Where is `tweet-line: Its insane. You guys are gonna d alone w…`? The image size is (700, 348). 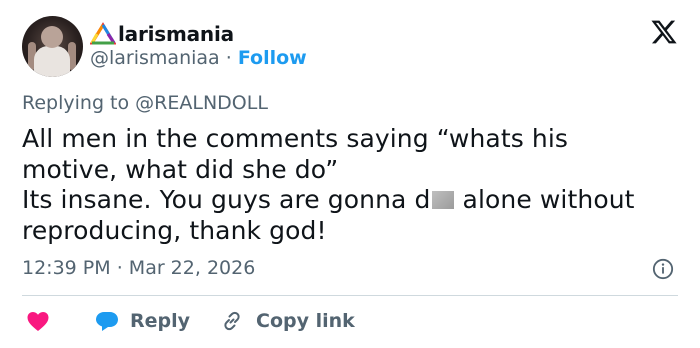 tweet-line: Its insane. You guys are gonna d alone w… is located at coordinates (352, 200).